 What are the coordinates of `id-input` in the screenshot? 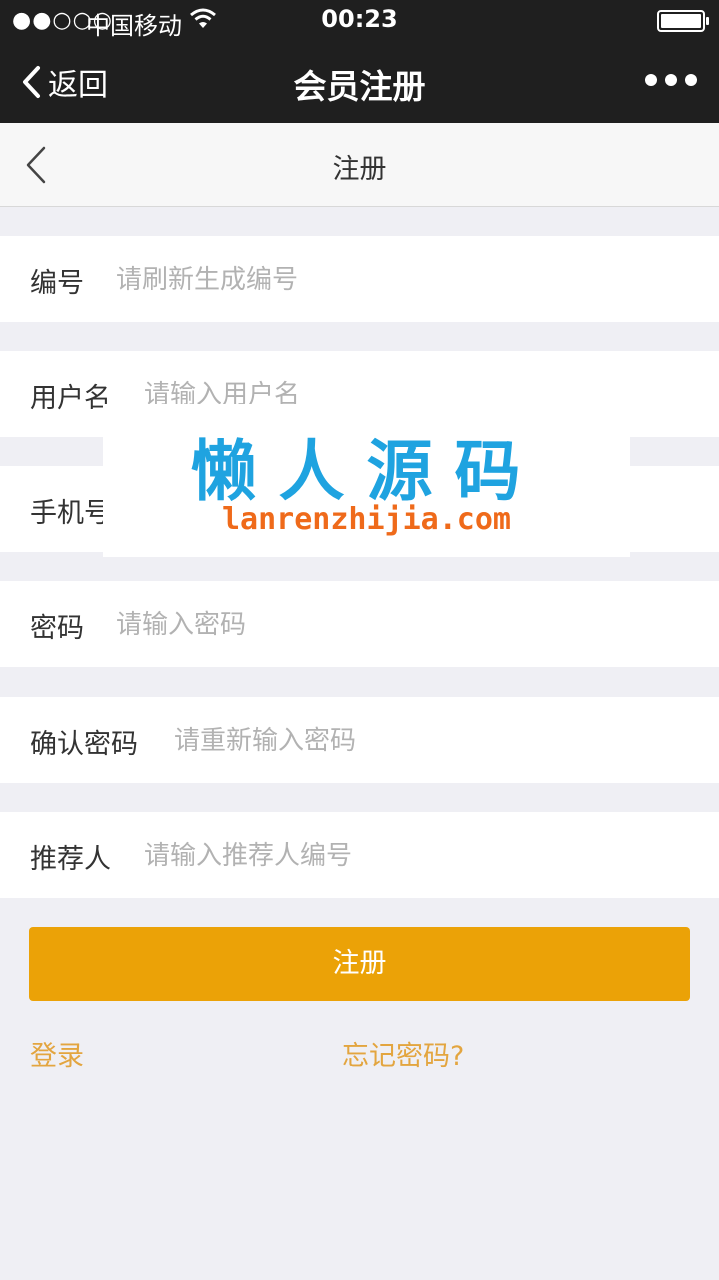 It's located at (396, 280).